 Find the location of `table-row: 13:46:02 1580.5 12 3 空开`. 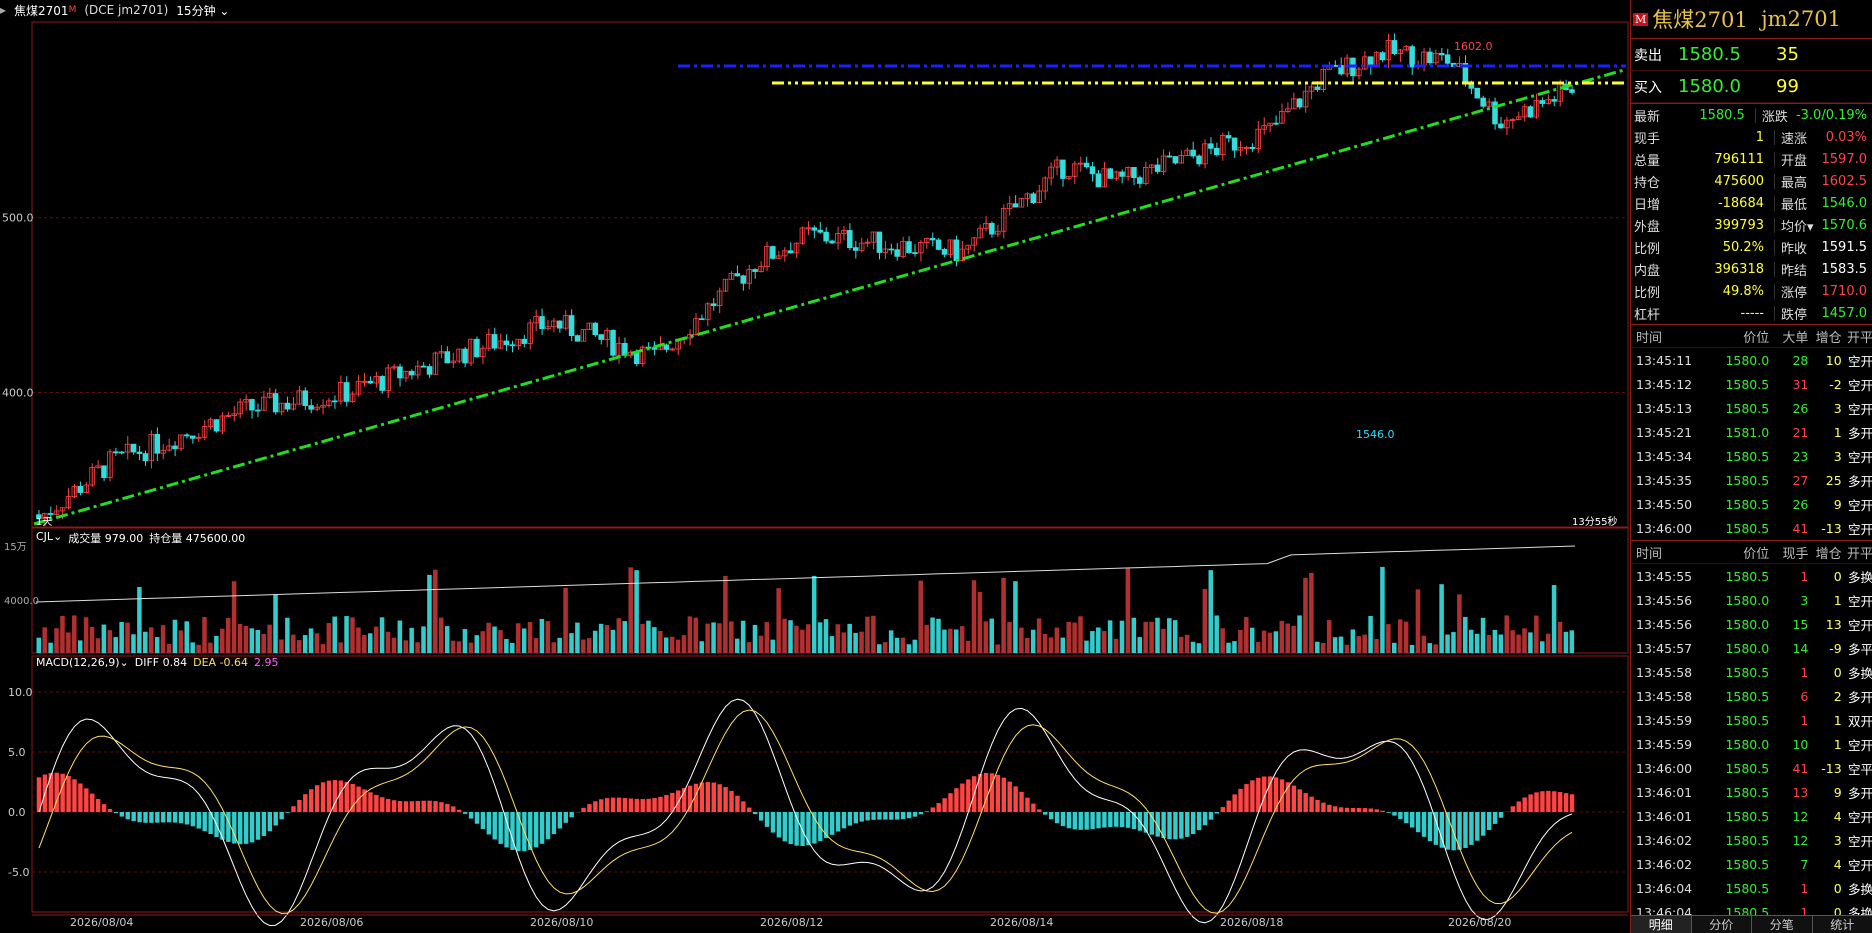

table-row: 13:46:02 1580.5 12 3 空开 is located at coordinates (1751, 840).